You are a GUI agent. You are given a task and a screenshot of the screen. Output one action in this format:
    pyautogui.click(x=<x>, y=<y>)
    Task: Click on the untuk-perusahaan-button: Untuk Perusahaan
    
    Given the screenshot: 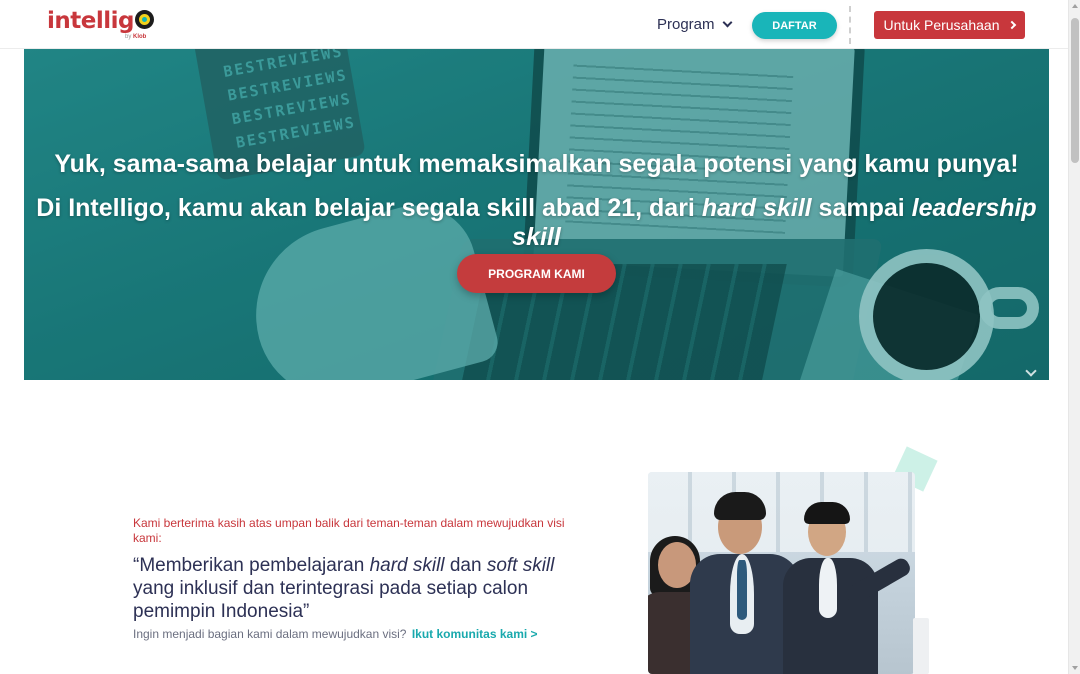 What is the action you would take?
    pyautogui.click(x=949, y=25)
    